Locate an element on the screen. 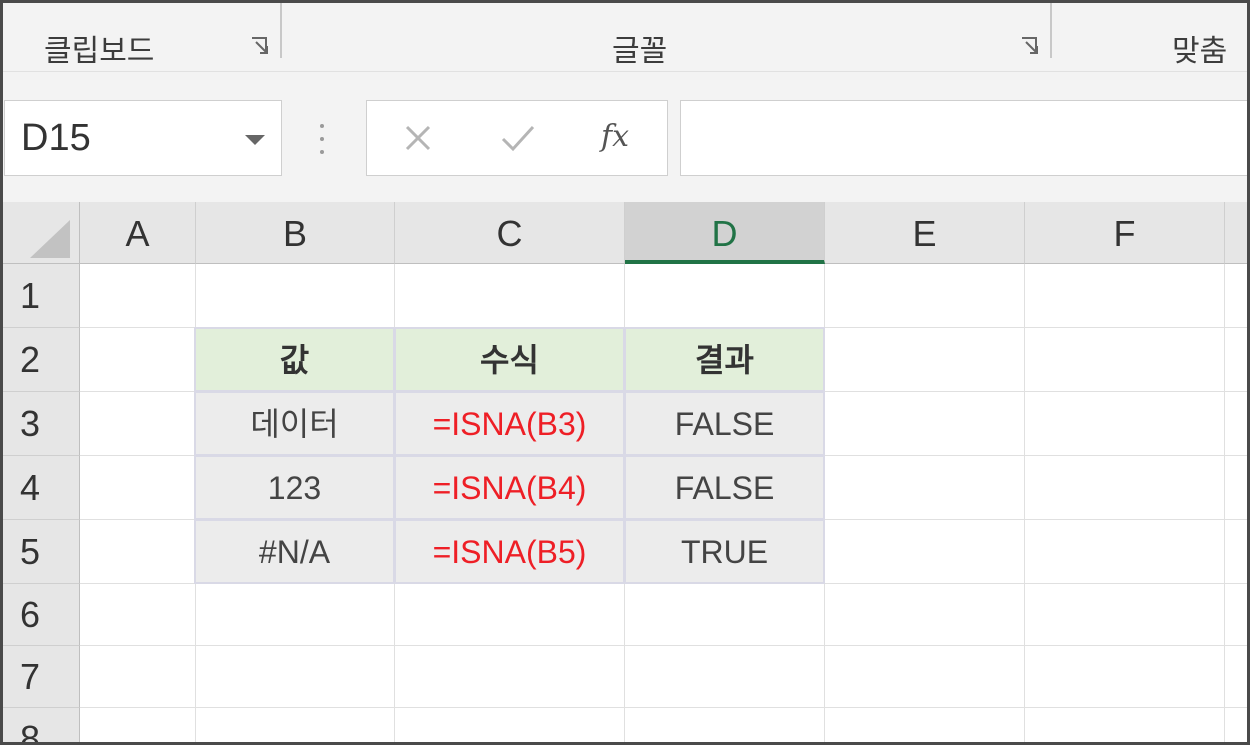 This screenshot has width=1250, height=745. ribbon-group-label-alignment: 맞춤 is located at coordinates (1200, 51).